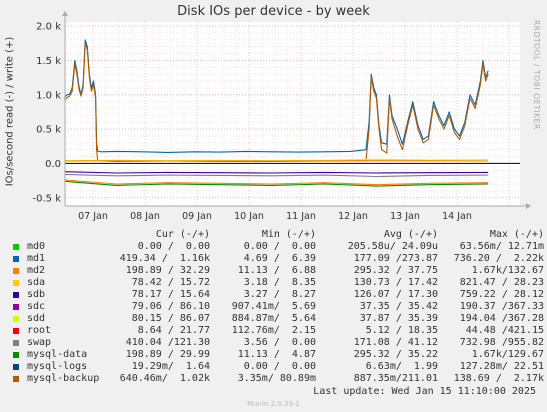 The height and width of the screenshot is (412, 547). What do you see at coordinates (36, 246) in the screenshot?
I see `legend-name: md0` at bounding box center [36, 246].